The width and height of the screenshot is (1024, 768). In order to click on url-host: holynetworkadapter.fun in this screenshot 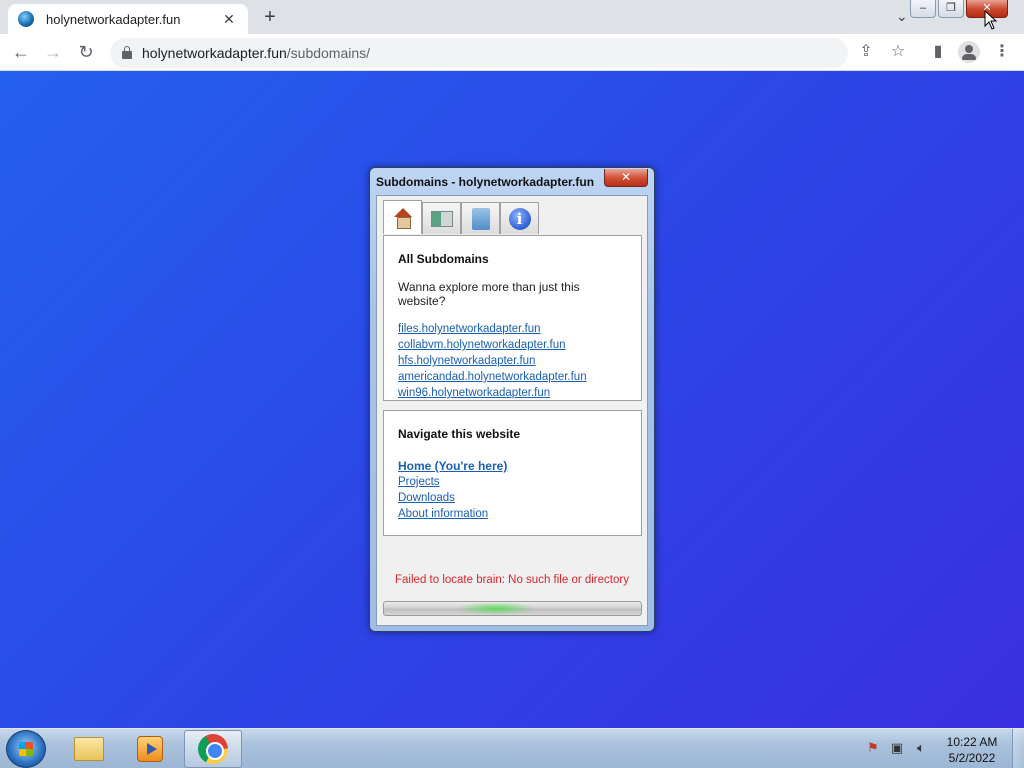, I will do `click(214, 53)`.